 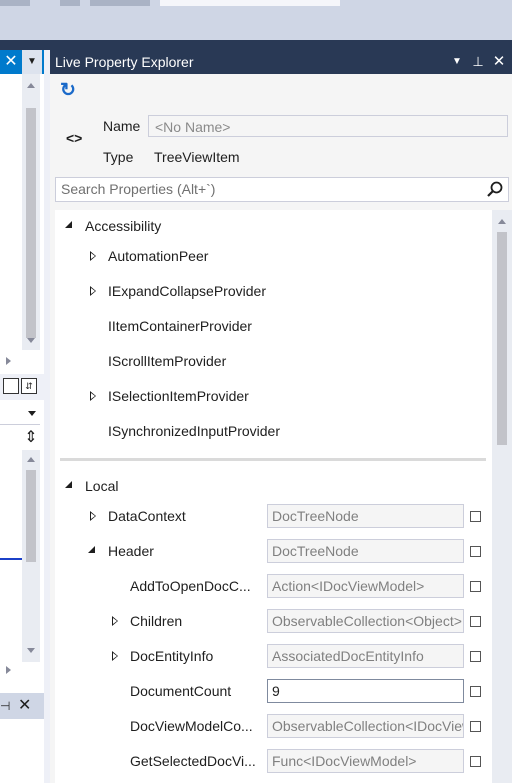 I want to click on property-name: DocumentCount, so click(x=180, y=691).